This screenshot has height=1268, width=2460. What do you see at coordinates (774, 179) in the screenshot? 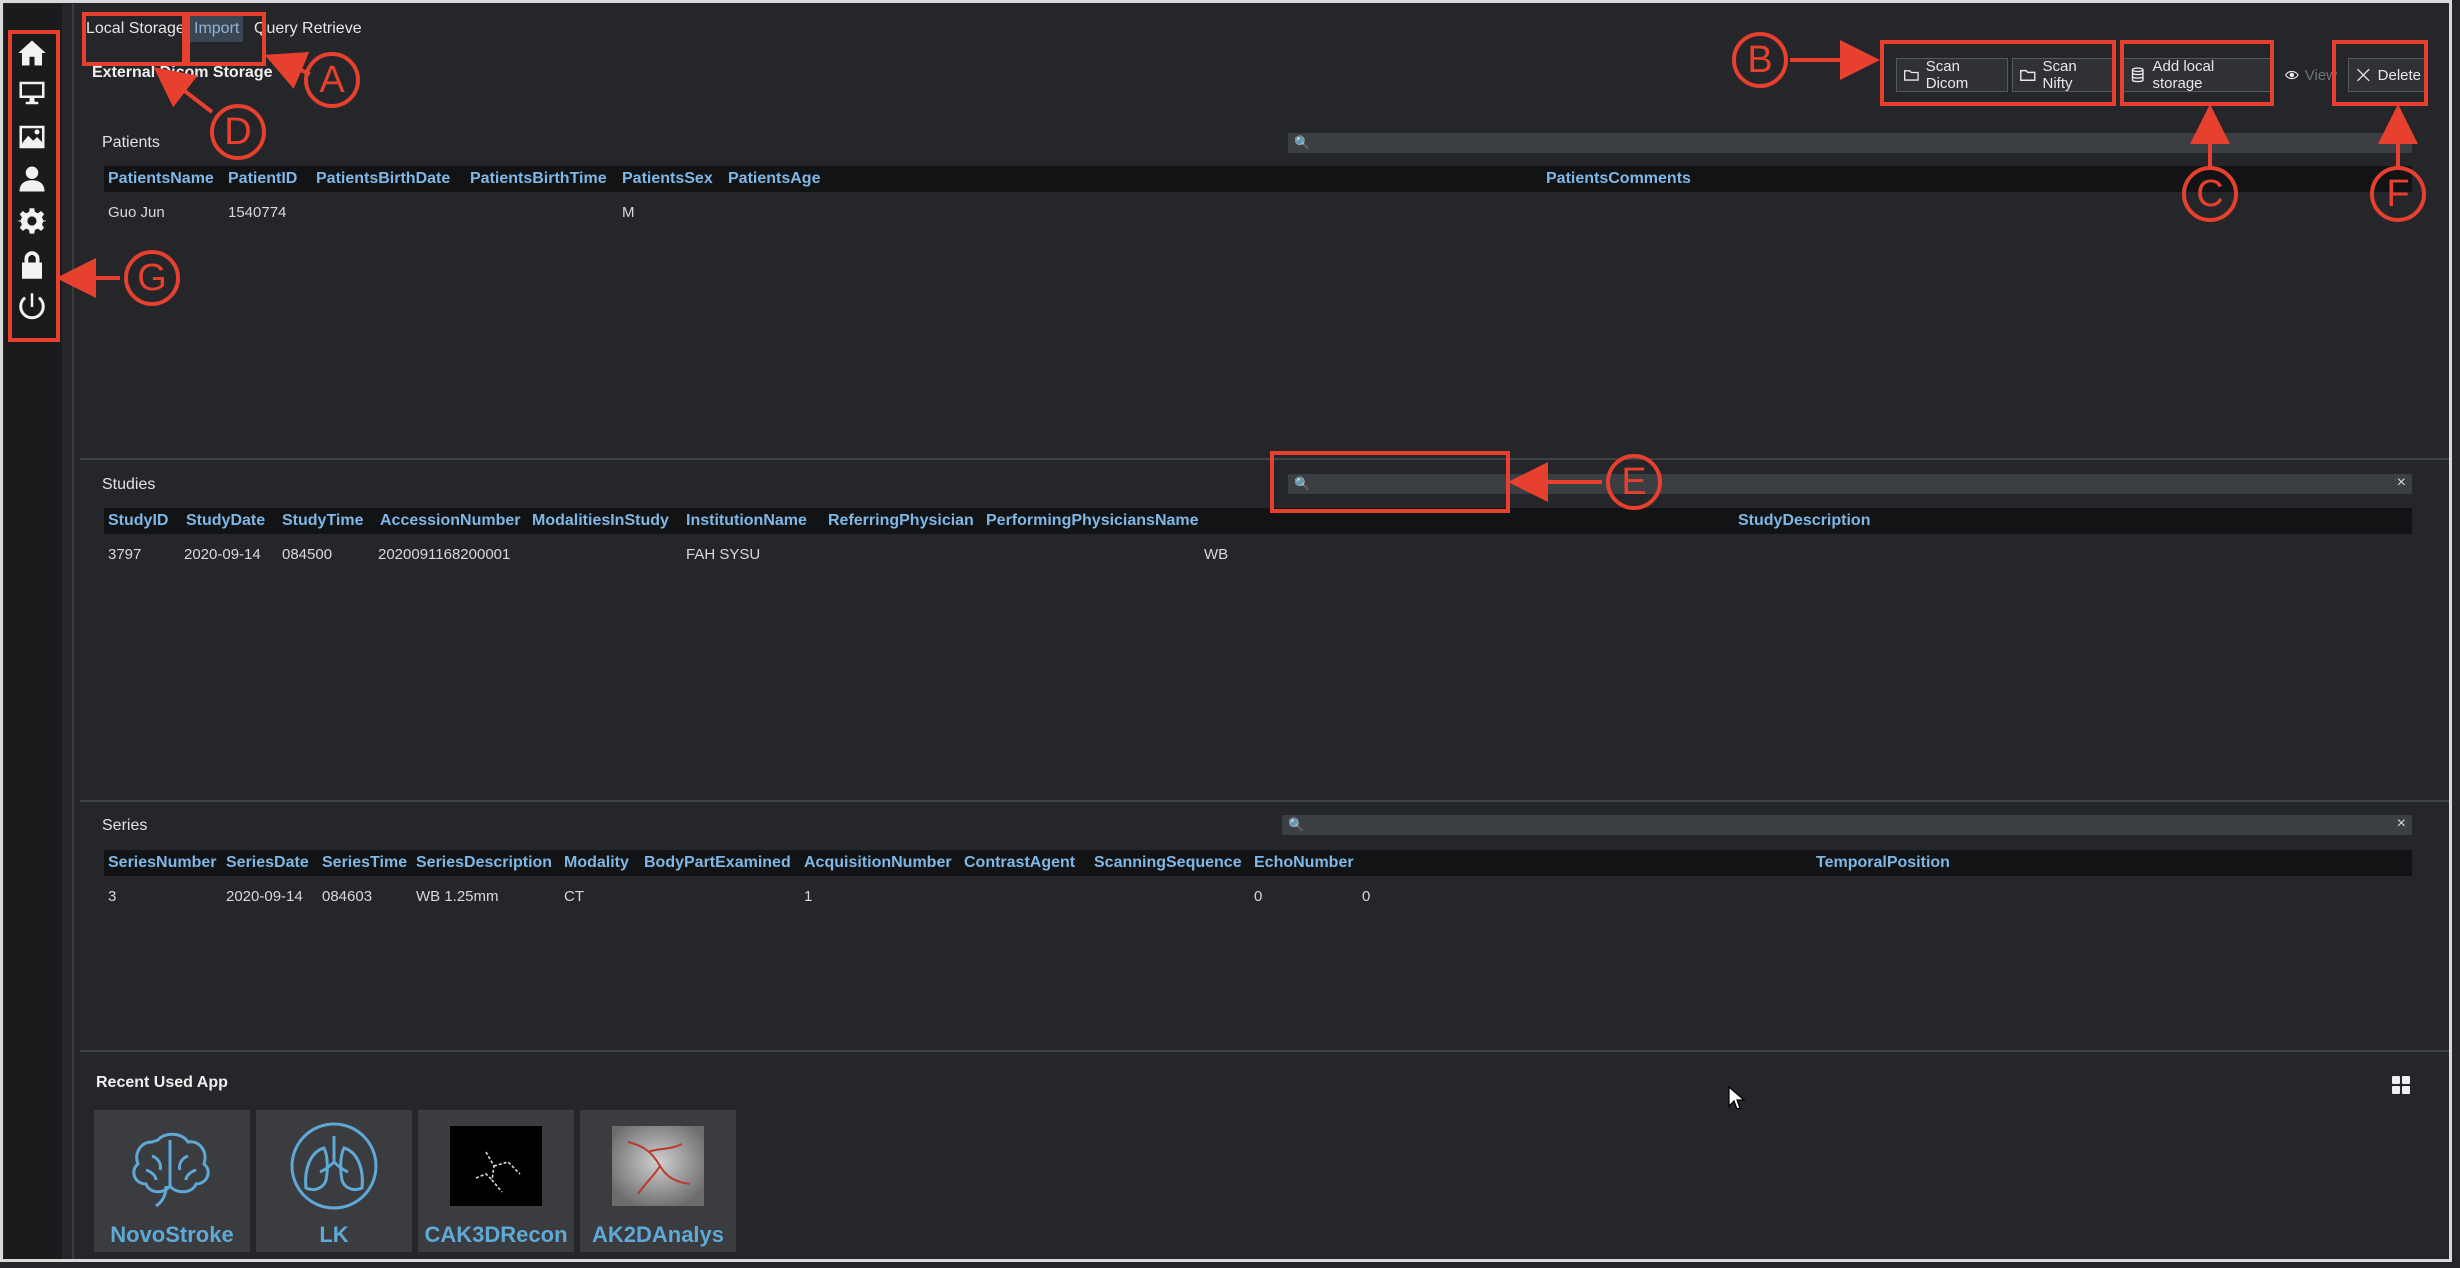
I see `column-header: PatientsAge` at bounding box center [774, 179].